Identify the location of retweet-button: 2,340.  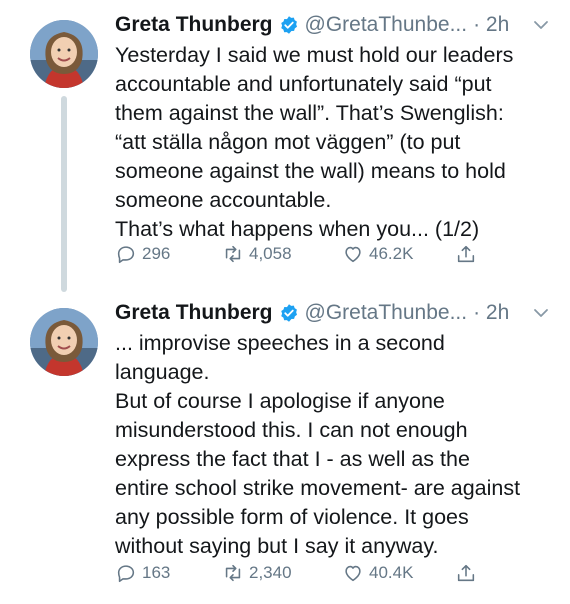
(257, 573).